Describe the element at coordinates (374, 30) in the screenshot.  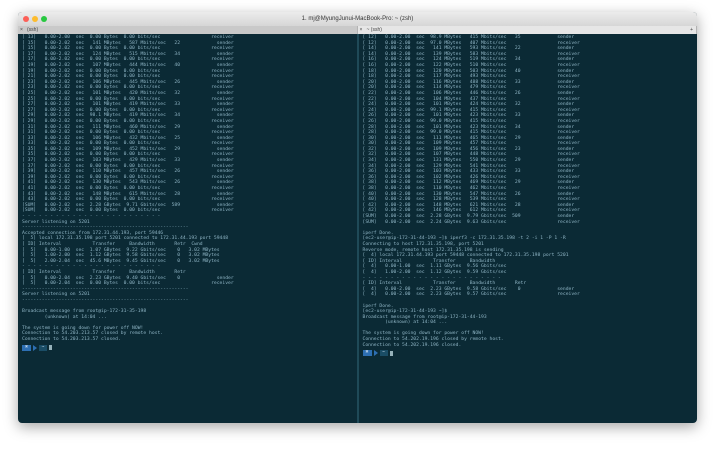
I see `tab-label: ~ (ssh)` at that location.